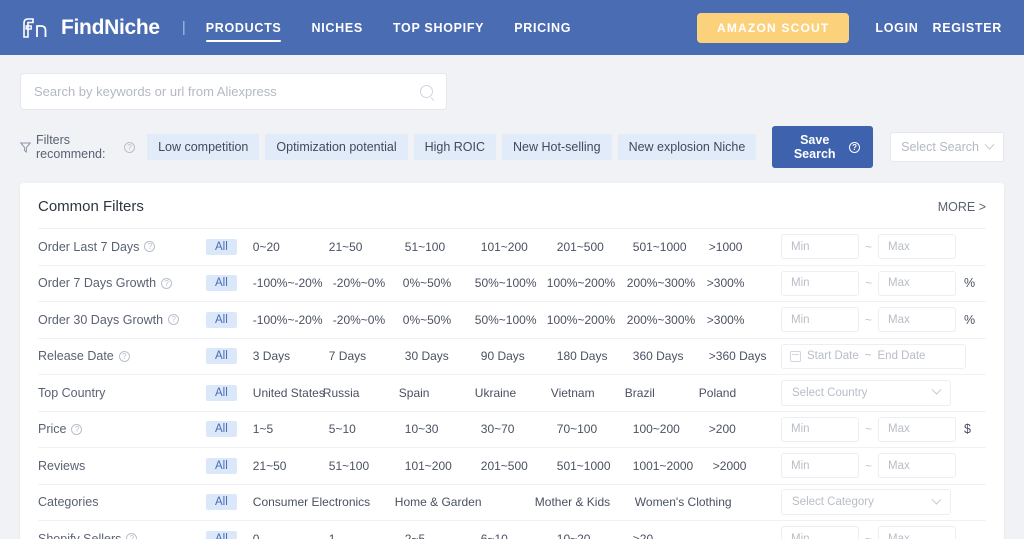  I want to click on filter-option-home-garden: Home & Garden, so click(465, 502).